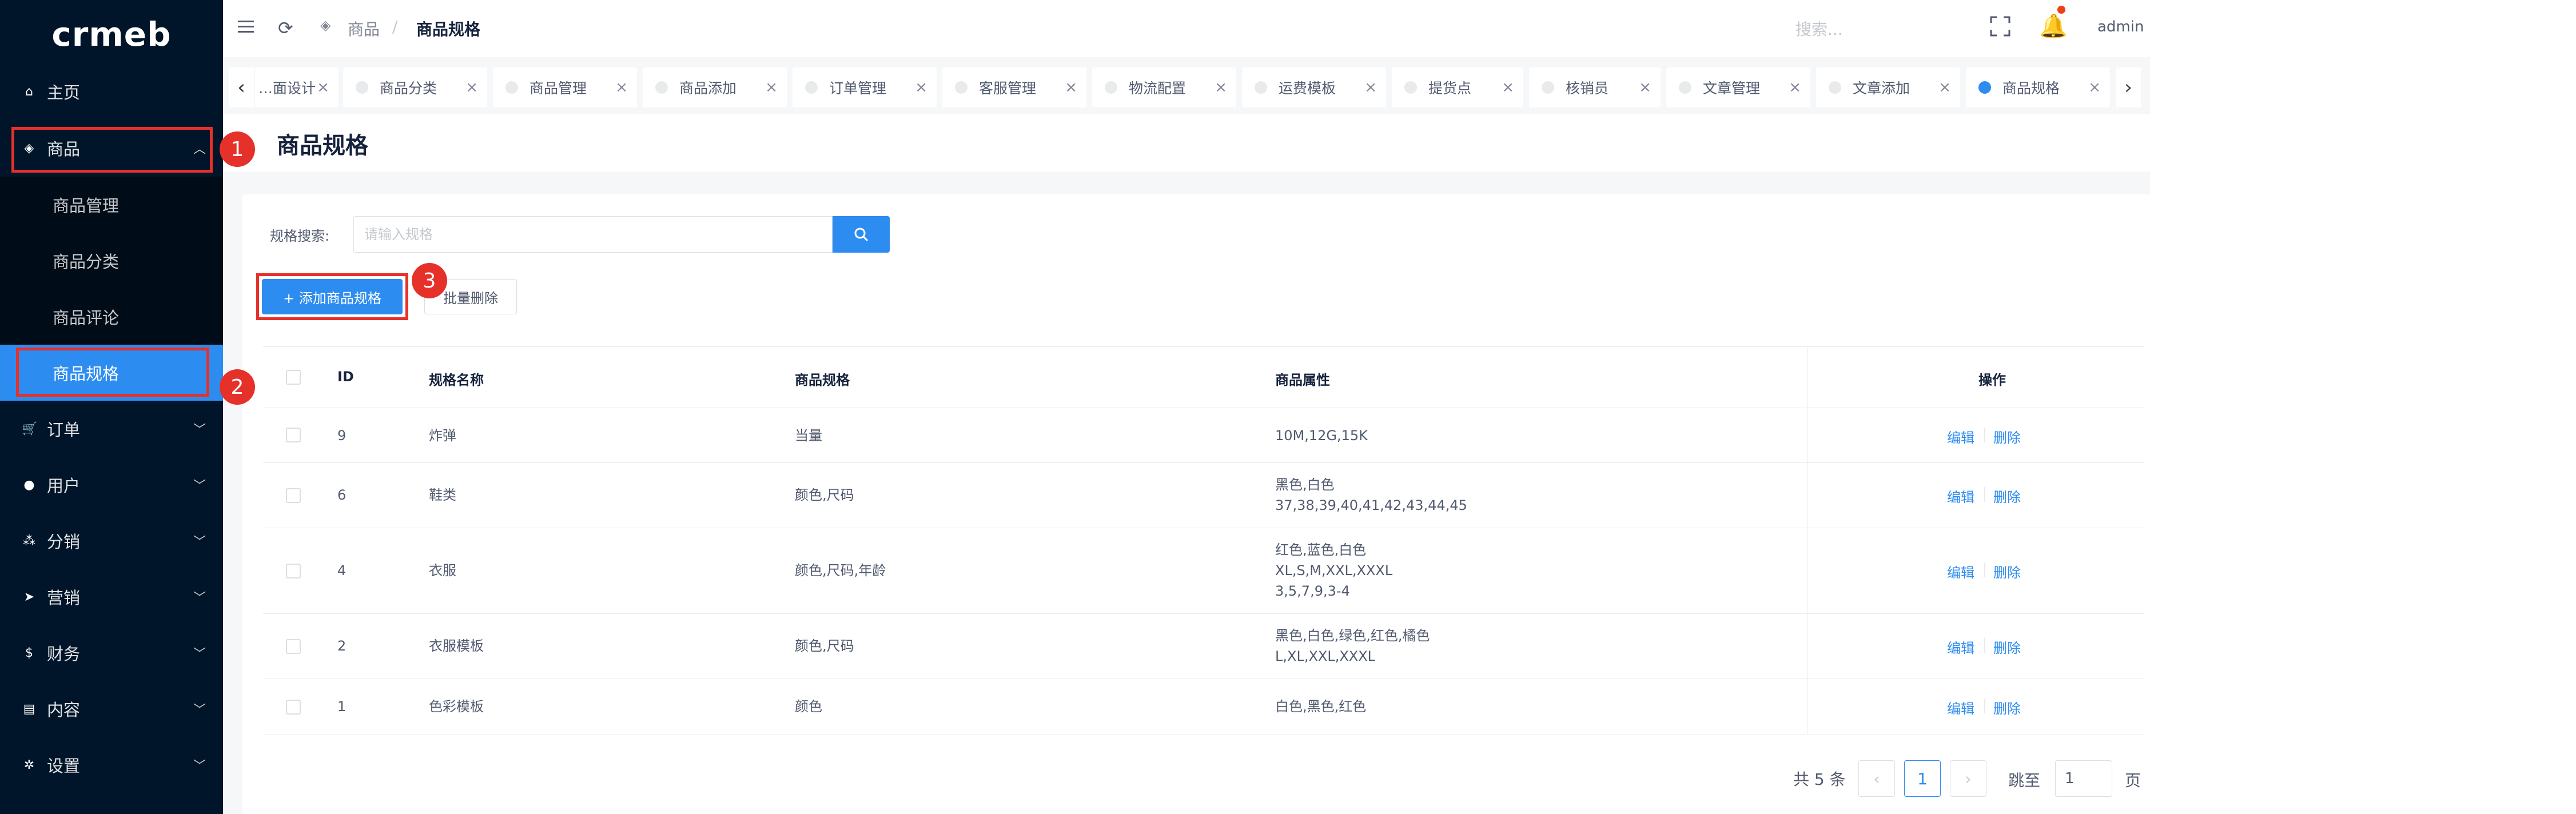 This screenshot has height=814, width=2576. Describe the element at coordinates (247, 28) in the screenshot. I see `menu-toggle-icon` at that location.